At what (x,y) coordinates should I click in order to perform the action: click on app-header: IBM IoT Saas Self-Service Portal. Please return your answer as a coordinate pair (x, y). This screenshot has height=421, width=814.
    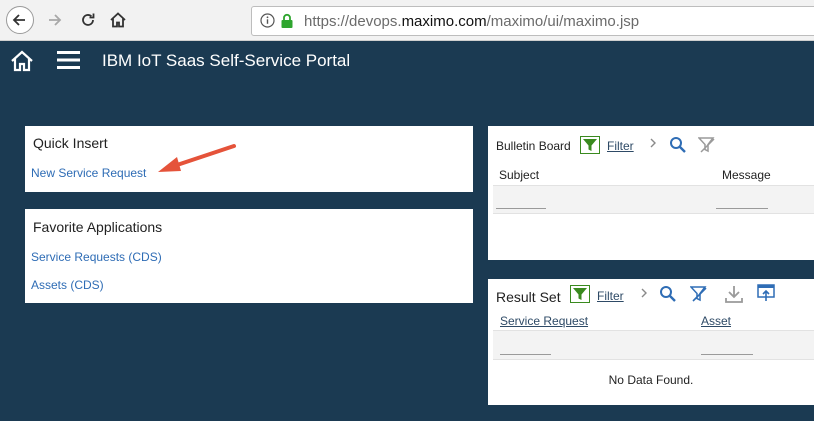
    Looking at the image, I should click on (407, 63).